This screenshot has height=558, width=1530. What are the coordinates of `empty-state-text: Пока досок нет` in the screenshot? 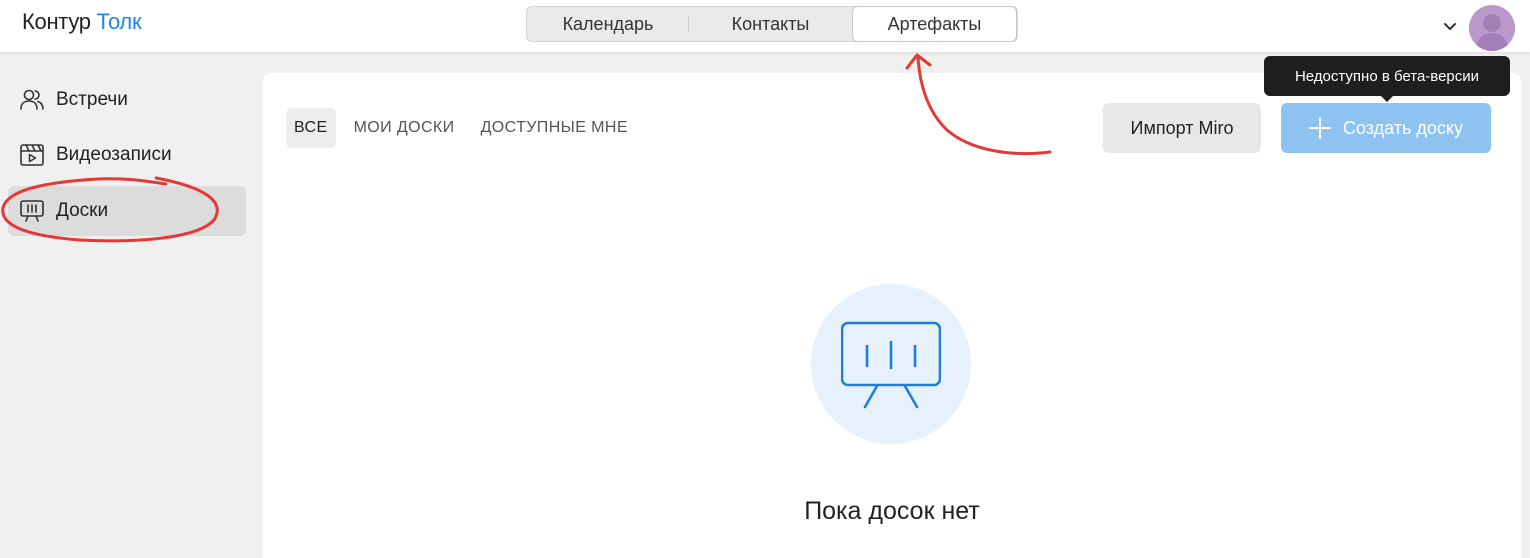 It's located at (892, 511).